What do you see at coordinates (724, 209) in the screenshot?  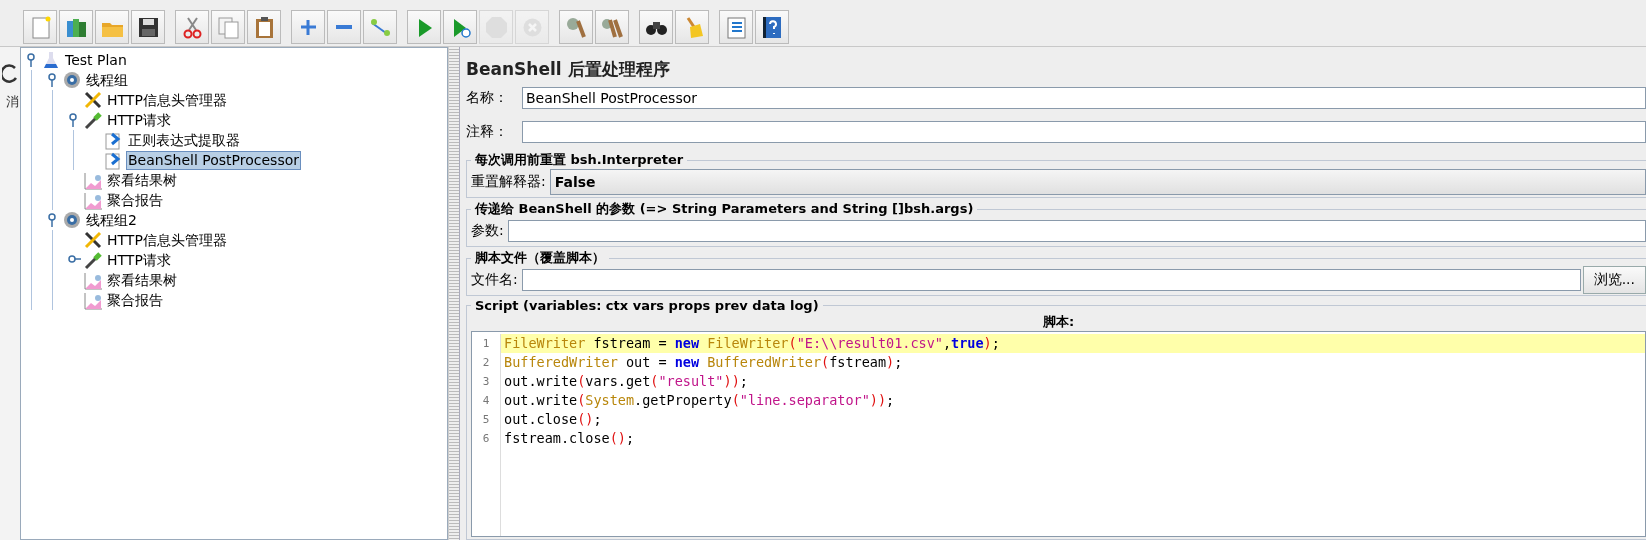 I see `group-title: 传递给 BeanShell 的参数 (=> String Parameters and String []bsh.args)` at bounding box center [724, 209].